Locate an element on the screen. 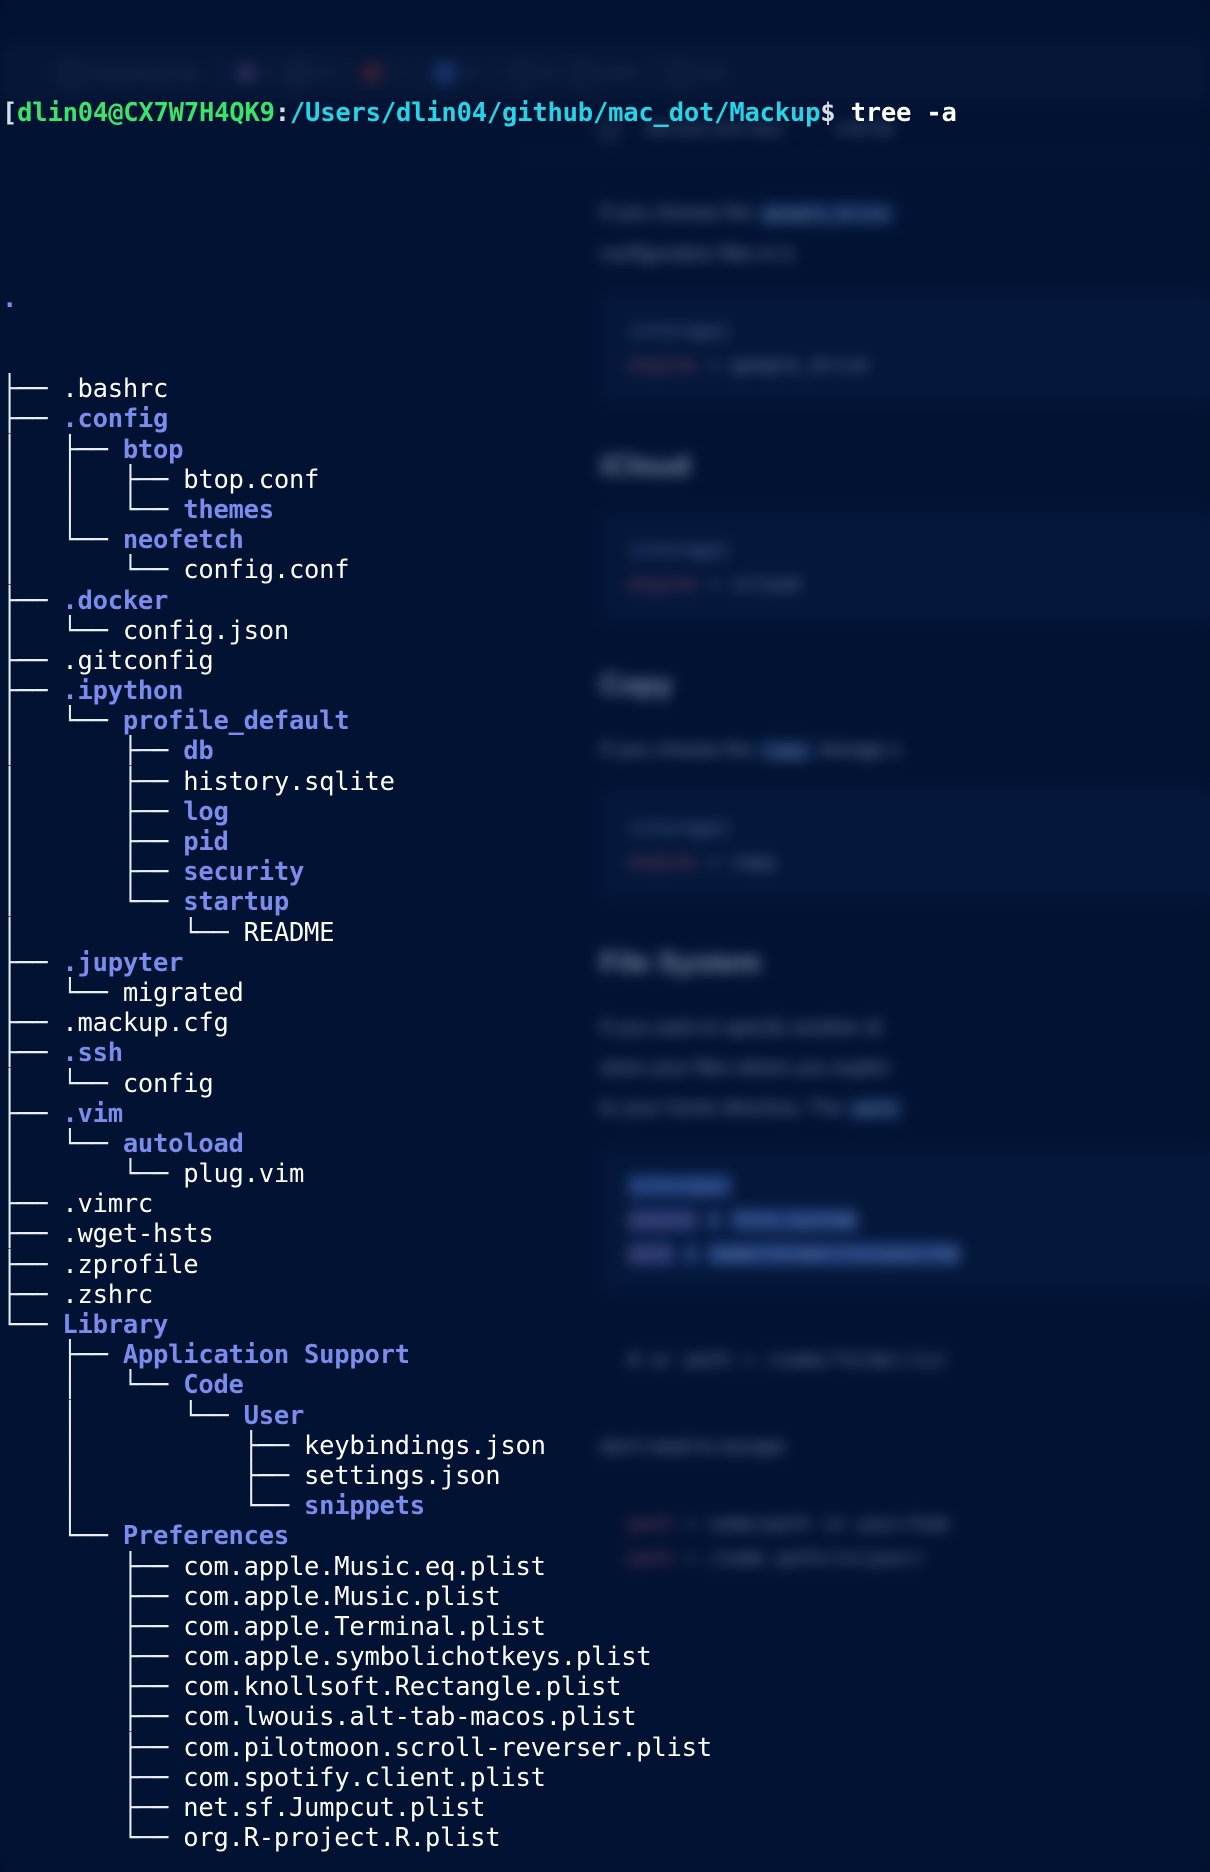 The image size is (1210, 1872). tree-row: │ ├── btop is located at coordinates (606, 450).